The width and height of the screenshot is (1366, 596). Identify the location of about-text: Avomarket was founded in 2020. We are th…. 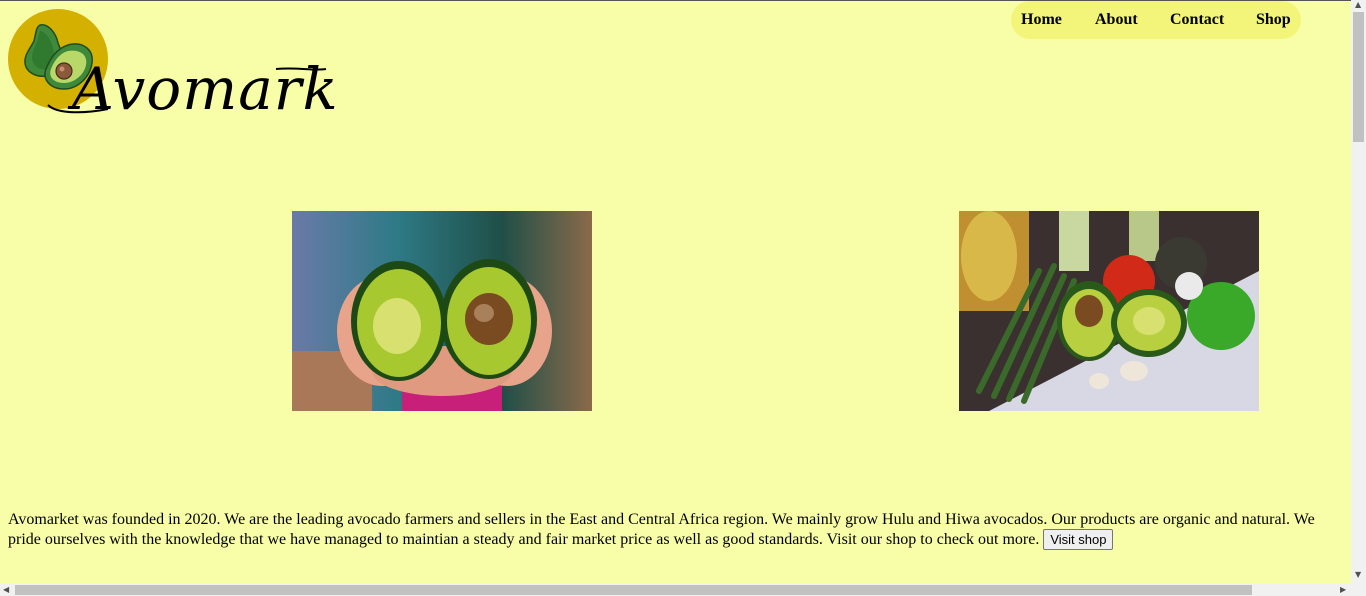
(661, 529).